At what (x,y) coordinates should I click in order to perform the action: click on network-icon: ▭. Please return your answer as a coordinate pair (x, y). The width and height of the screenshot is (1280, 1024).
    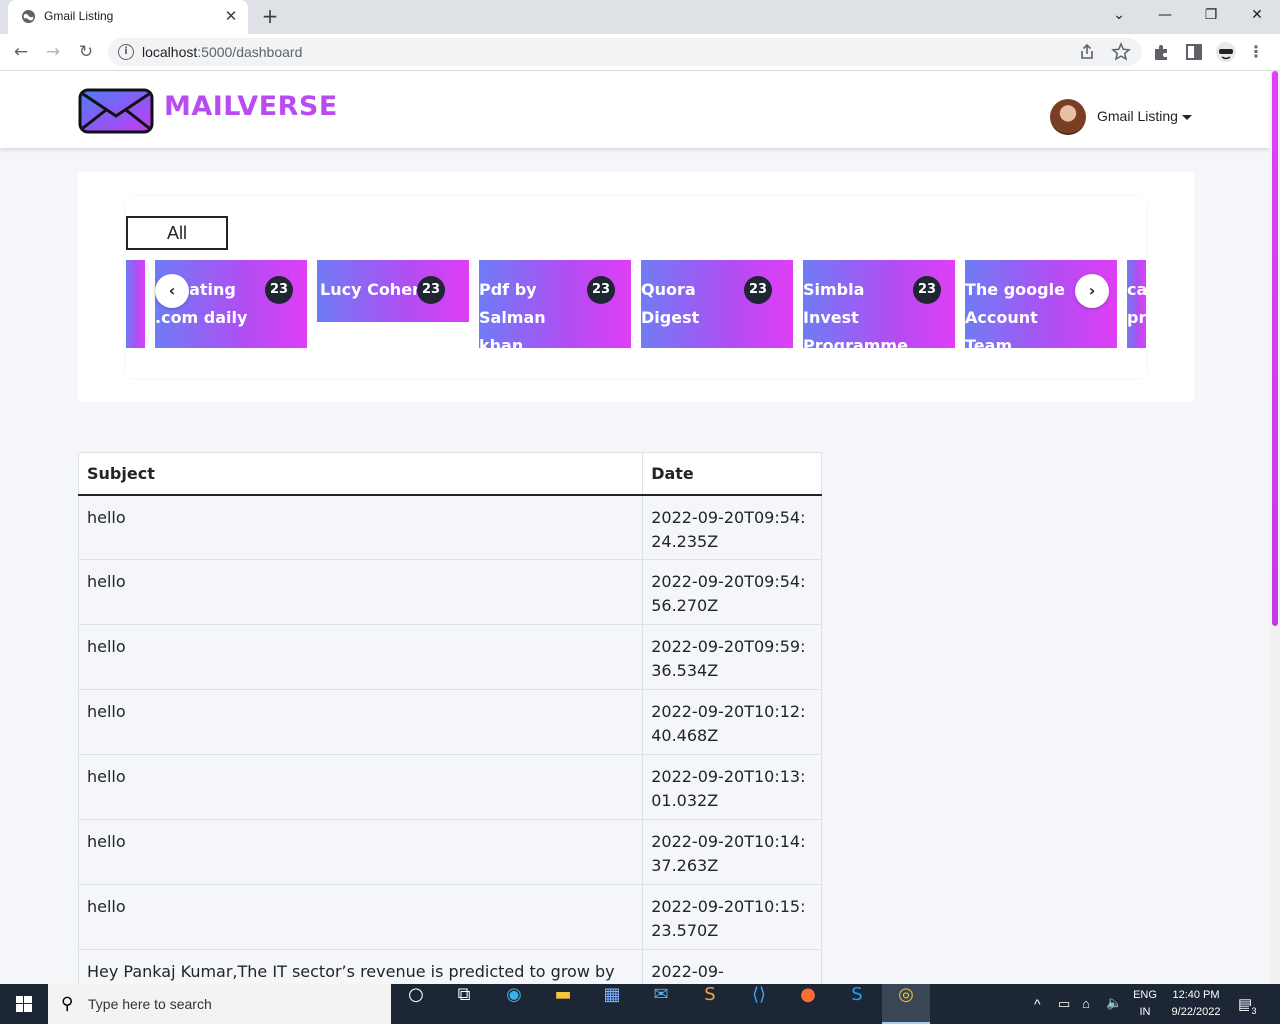
    Looking at the image, I should click on (1064, 1004).